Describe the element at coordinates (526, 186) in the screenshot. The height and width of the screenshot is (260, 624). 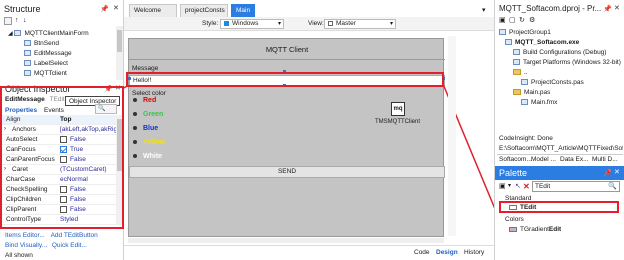
I see `clear-icon: ✕` at that location.